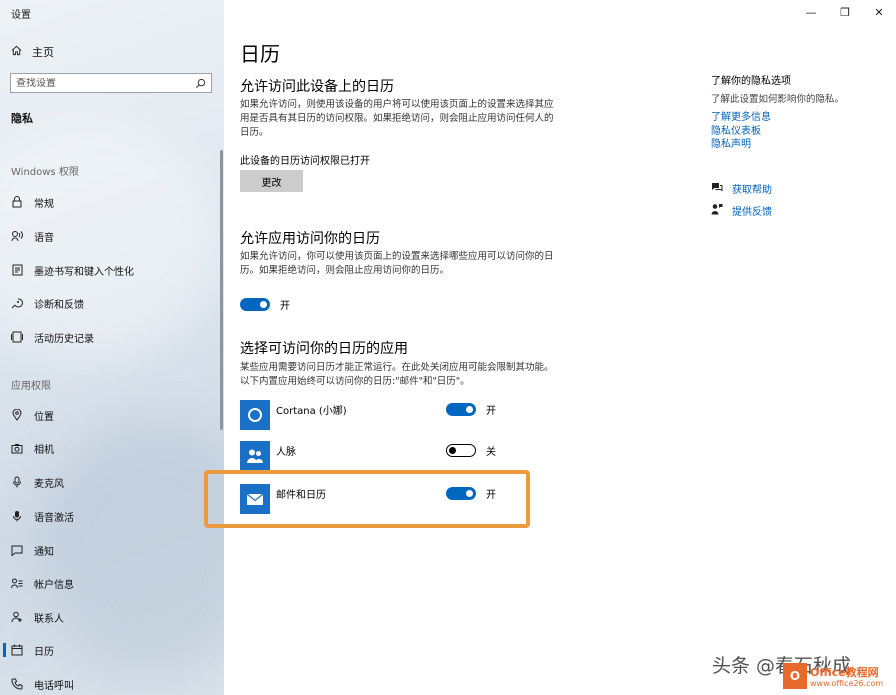 This screenshot has height=695, width=896. What do you see at coordinates (45, 172) in the screenshot?
I see `group-label-windows: Windows 权限` at bounding box center [45, 172].